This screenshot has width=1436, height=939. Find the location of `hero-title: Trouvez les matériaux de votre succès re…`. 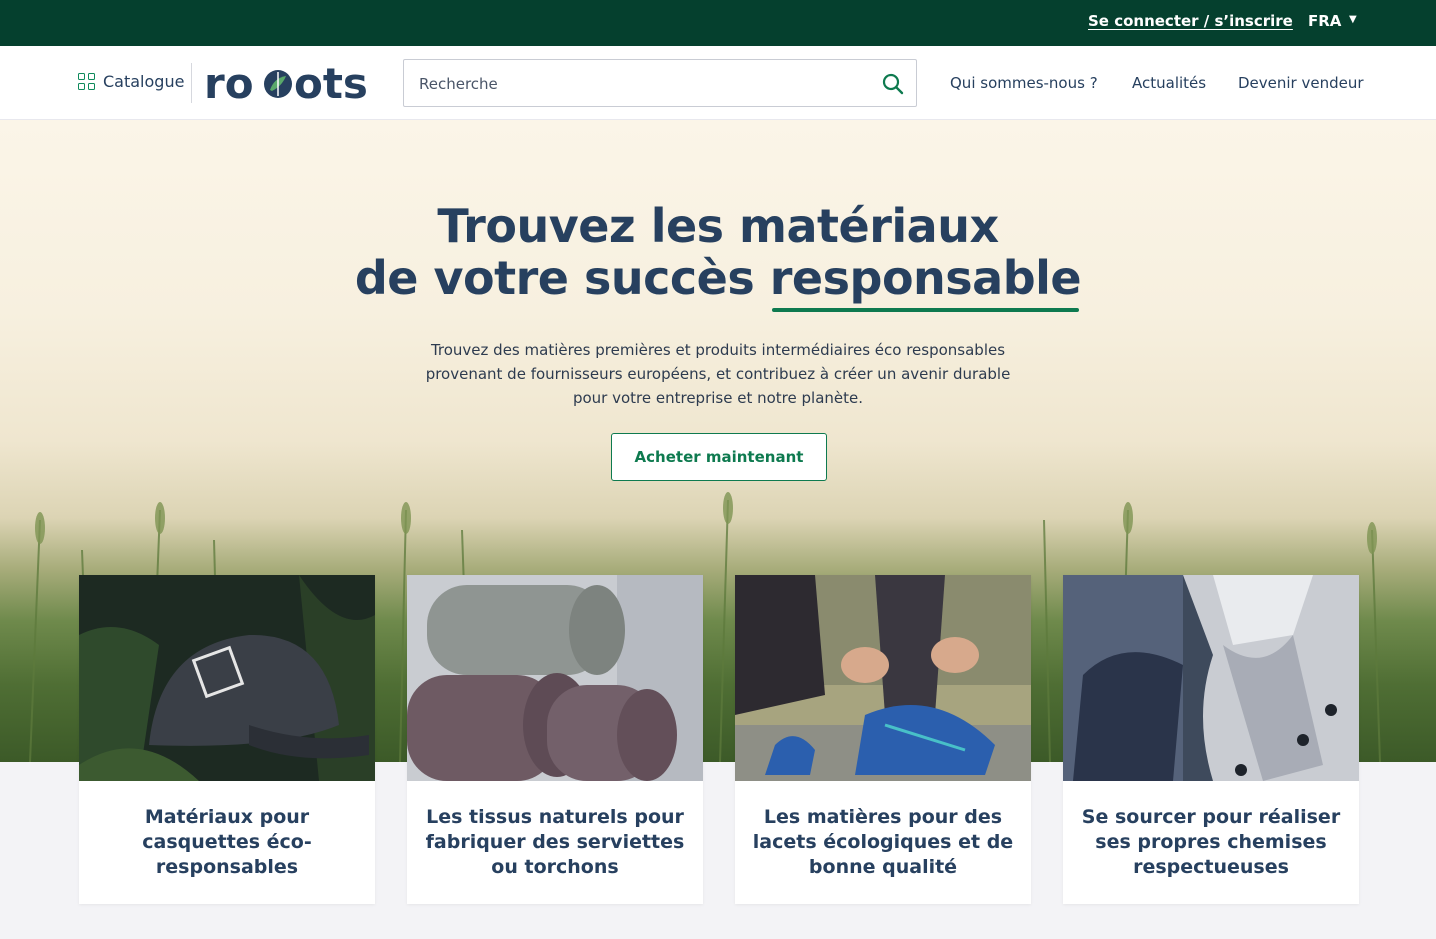

hero-title: Trouvez les matériaux de votre succès re… is located at coordinates (718, 255).